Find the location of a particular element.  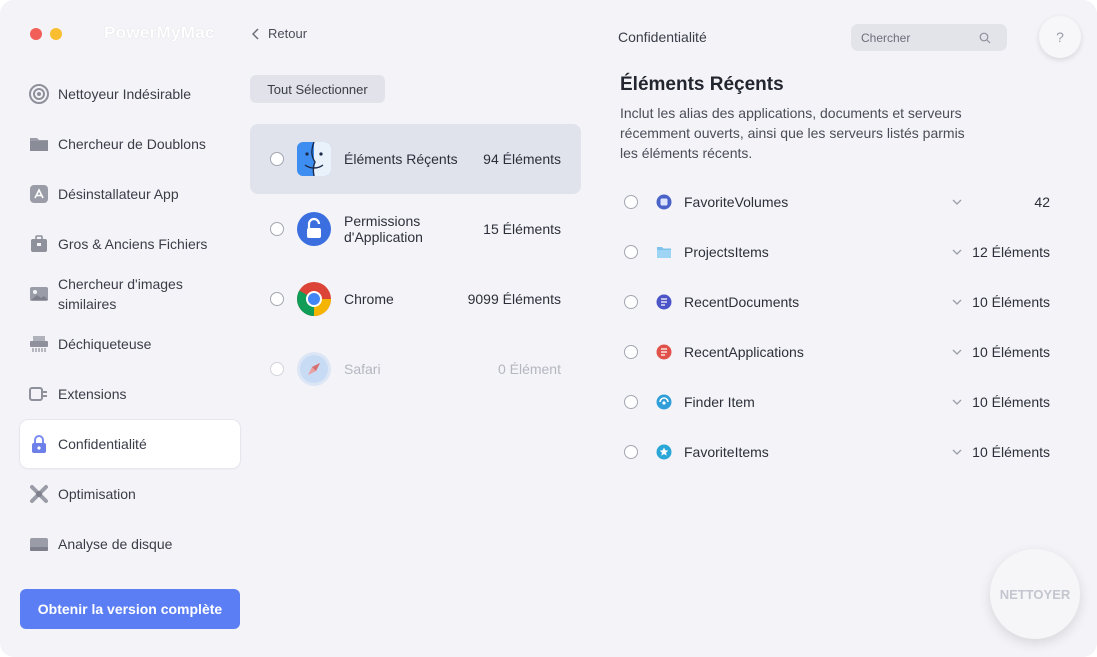

junk-cleaner-icon is located at coordinates (39, 94).